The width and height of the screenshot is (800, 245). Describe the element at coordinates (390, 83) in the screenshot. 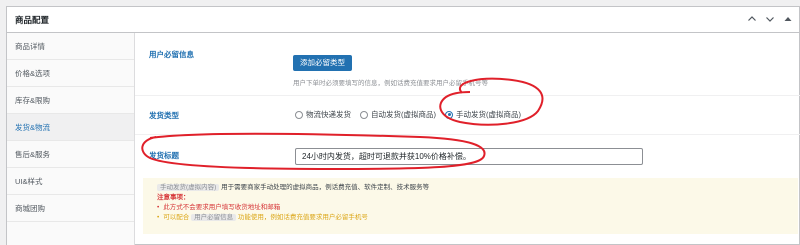

I see `user-info-hint: 用户下单时必须要填写的信息，例如话费充值要求用户必留手机号等` at that location.